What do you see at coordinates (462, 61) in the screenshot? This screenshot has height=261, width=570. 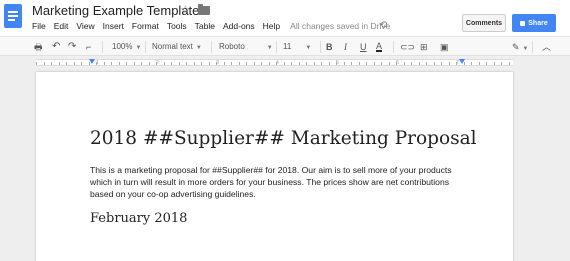 I see `right-indent-marker` at bounding box center [462, 61].